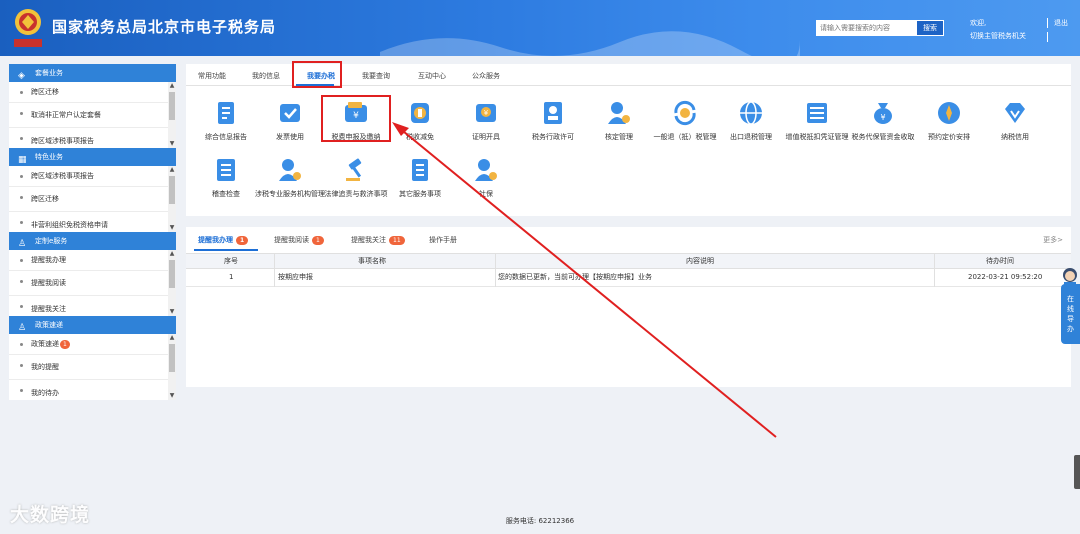  What do you see at coordinates (92, 222) in the screenshot?
I see `sidebar-item: 非营利组织免税资格申请` at bounding box center [92, 222].